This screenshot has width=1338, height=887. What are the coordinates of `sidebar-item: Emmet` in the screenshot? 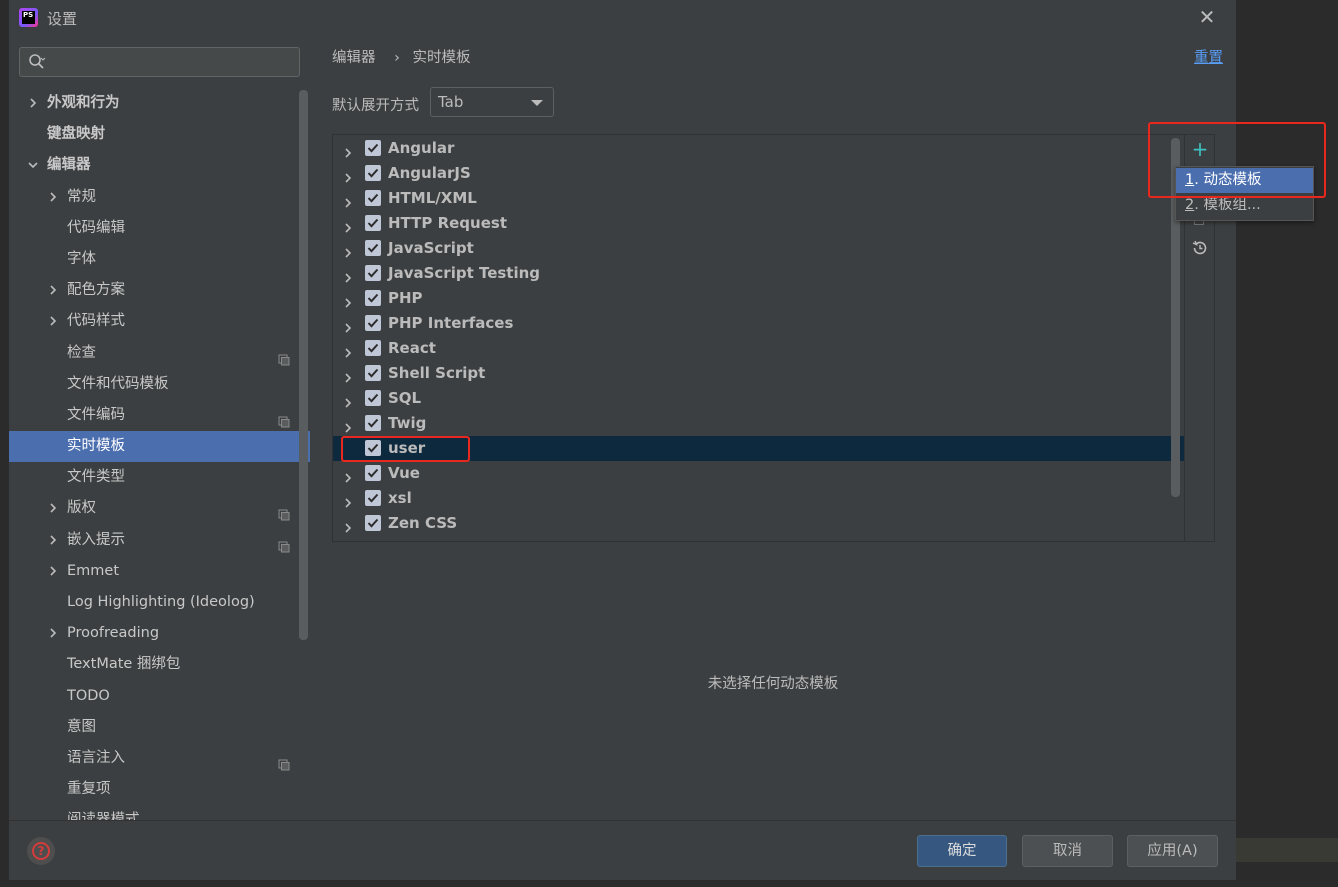 It's located at (159, 571).